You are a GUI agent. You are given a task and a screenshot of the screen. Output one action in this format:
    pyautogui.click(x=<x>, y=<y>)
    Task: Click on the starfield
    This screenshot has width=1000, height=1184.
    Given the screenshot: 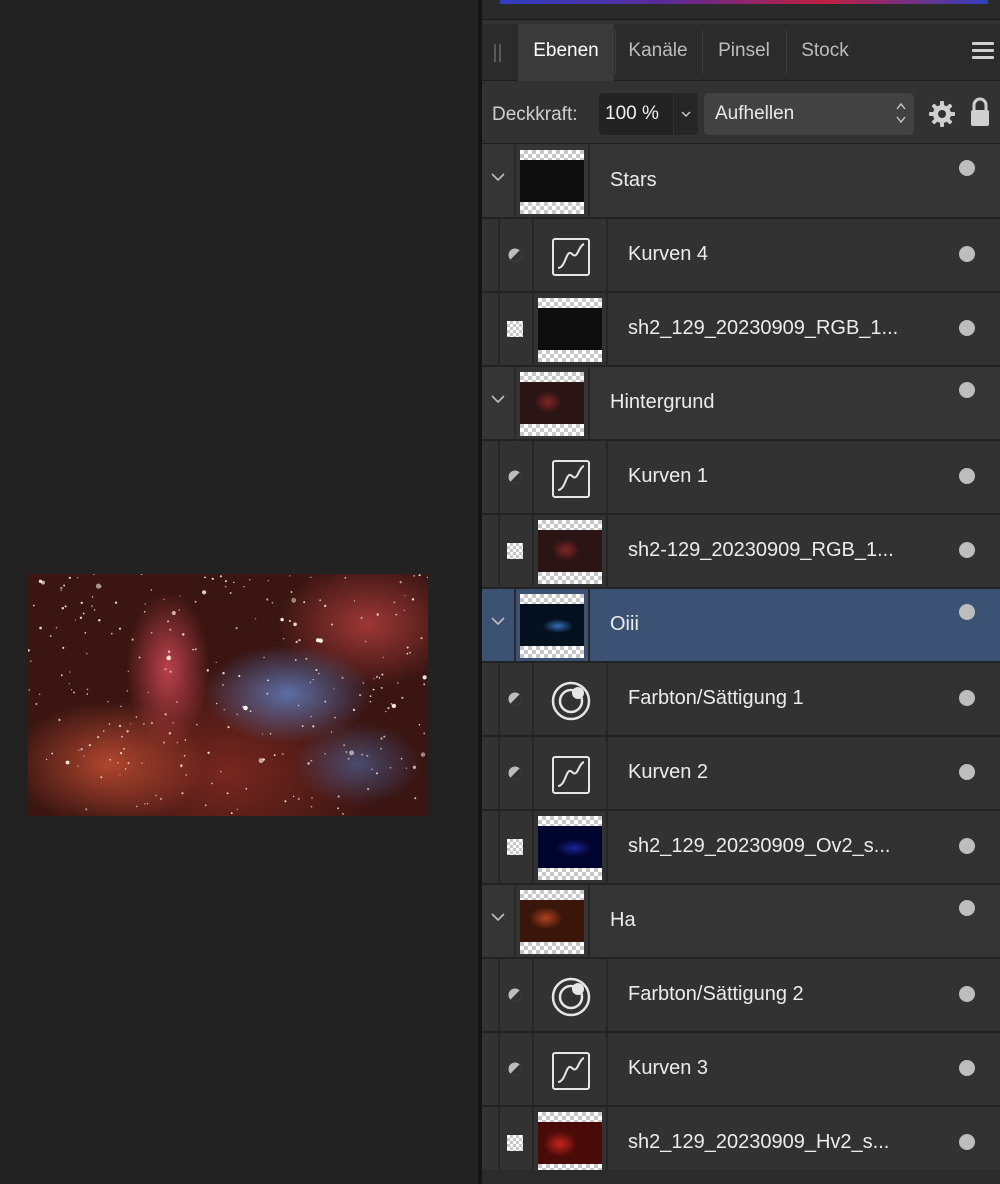 What is the action you would take?
    pyautogui.click(x=228, y=694)
    